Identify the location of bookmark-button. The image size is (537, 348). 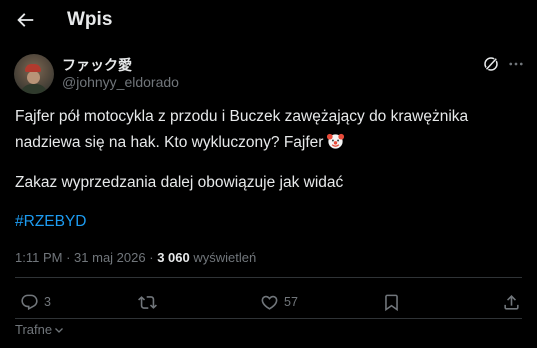
(391, 302).